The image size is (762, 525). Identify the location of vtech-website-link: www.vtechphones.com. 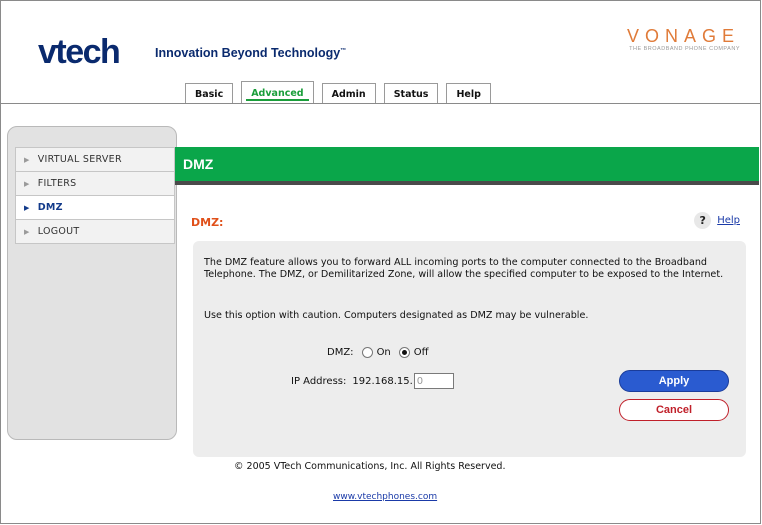
(385, 497).